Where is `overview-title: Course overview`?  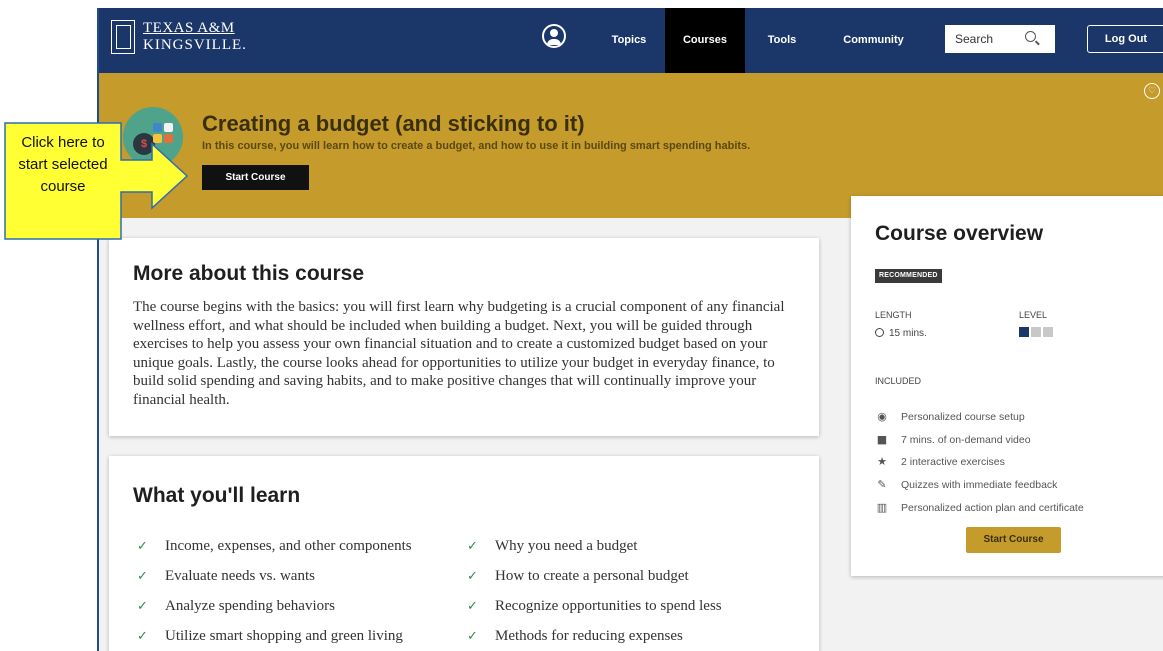
overview-title: Course overview is located at coordinates (959, 233).